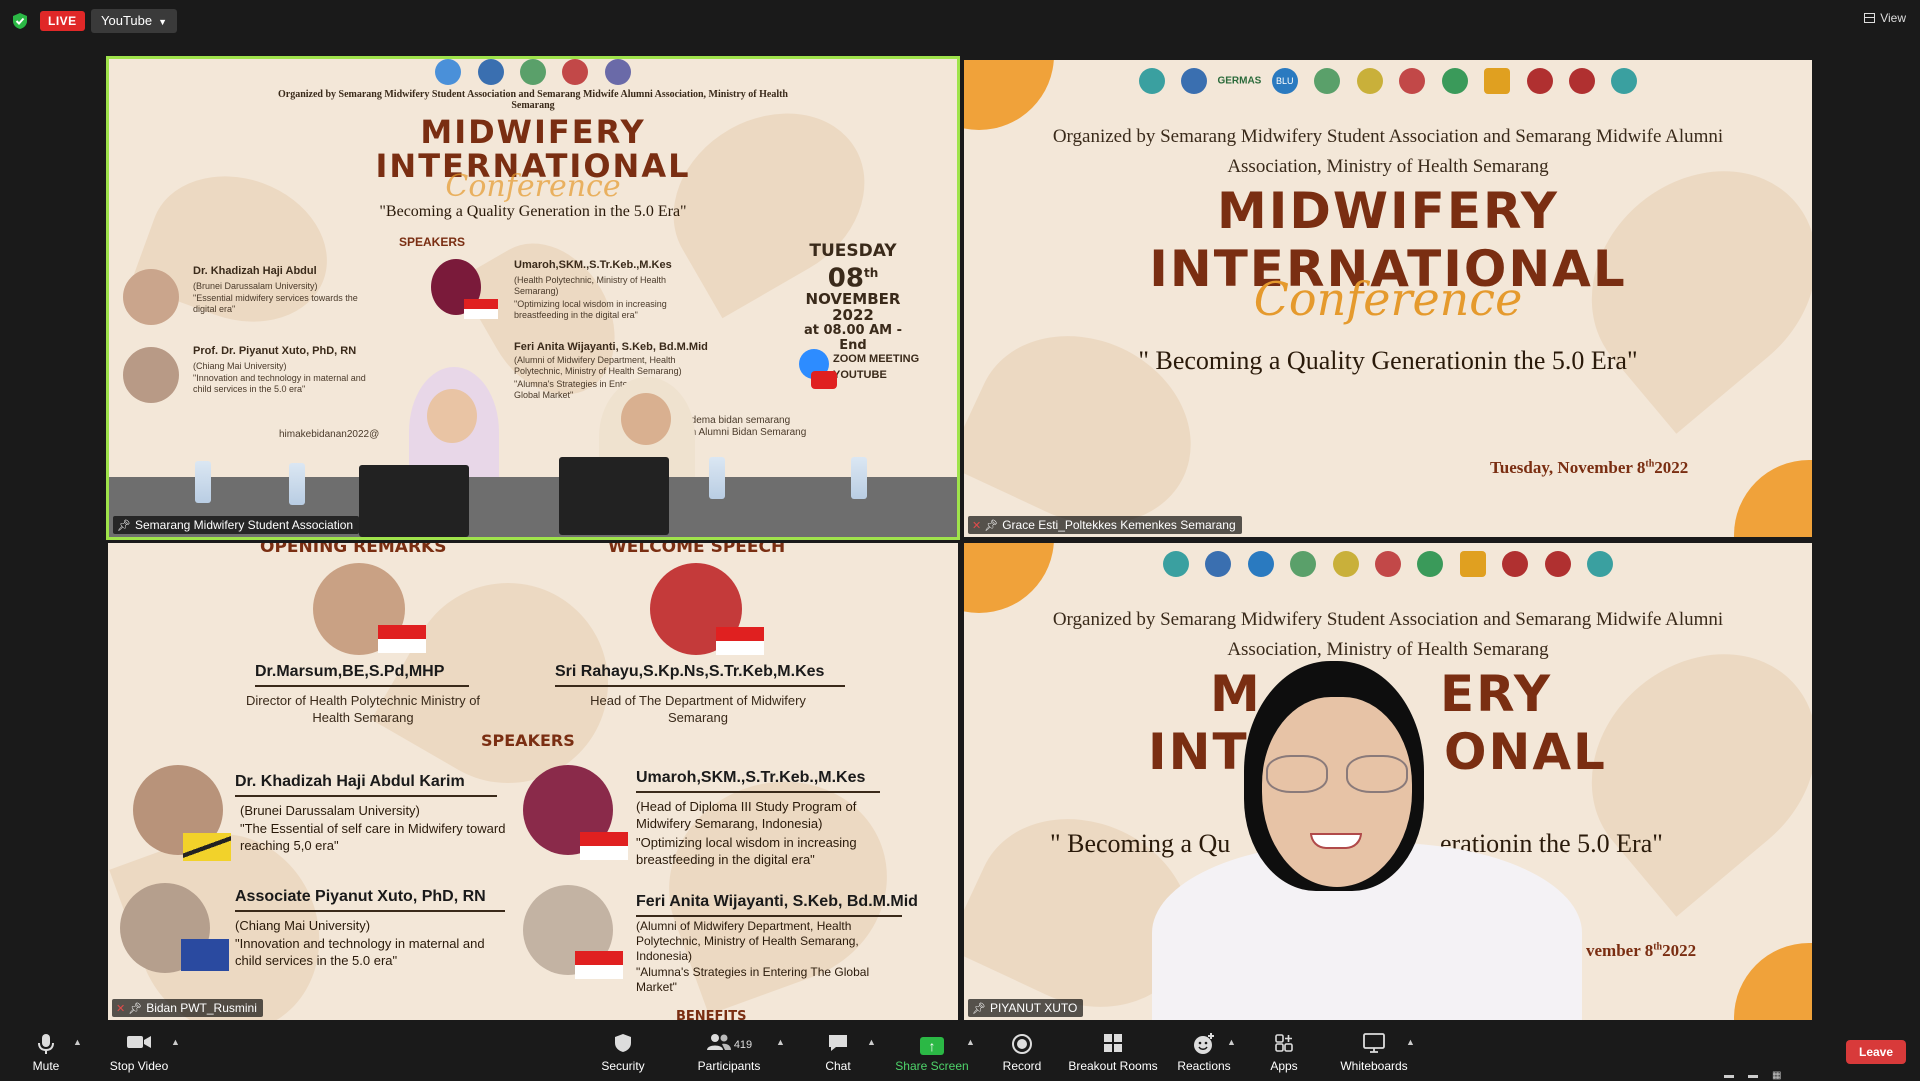  I want to click on reactions-options-caret: ▲, so click(1231, 1042).